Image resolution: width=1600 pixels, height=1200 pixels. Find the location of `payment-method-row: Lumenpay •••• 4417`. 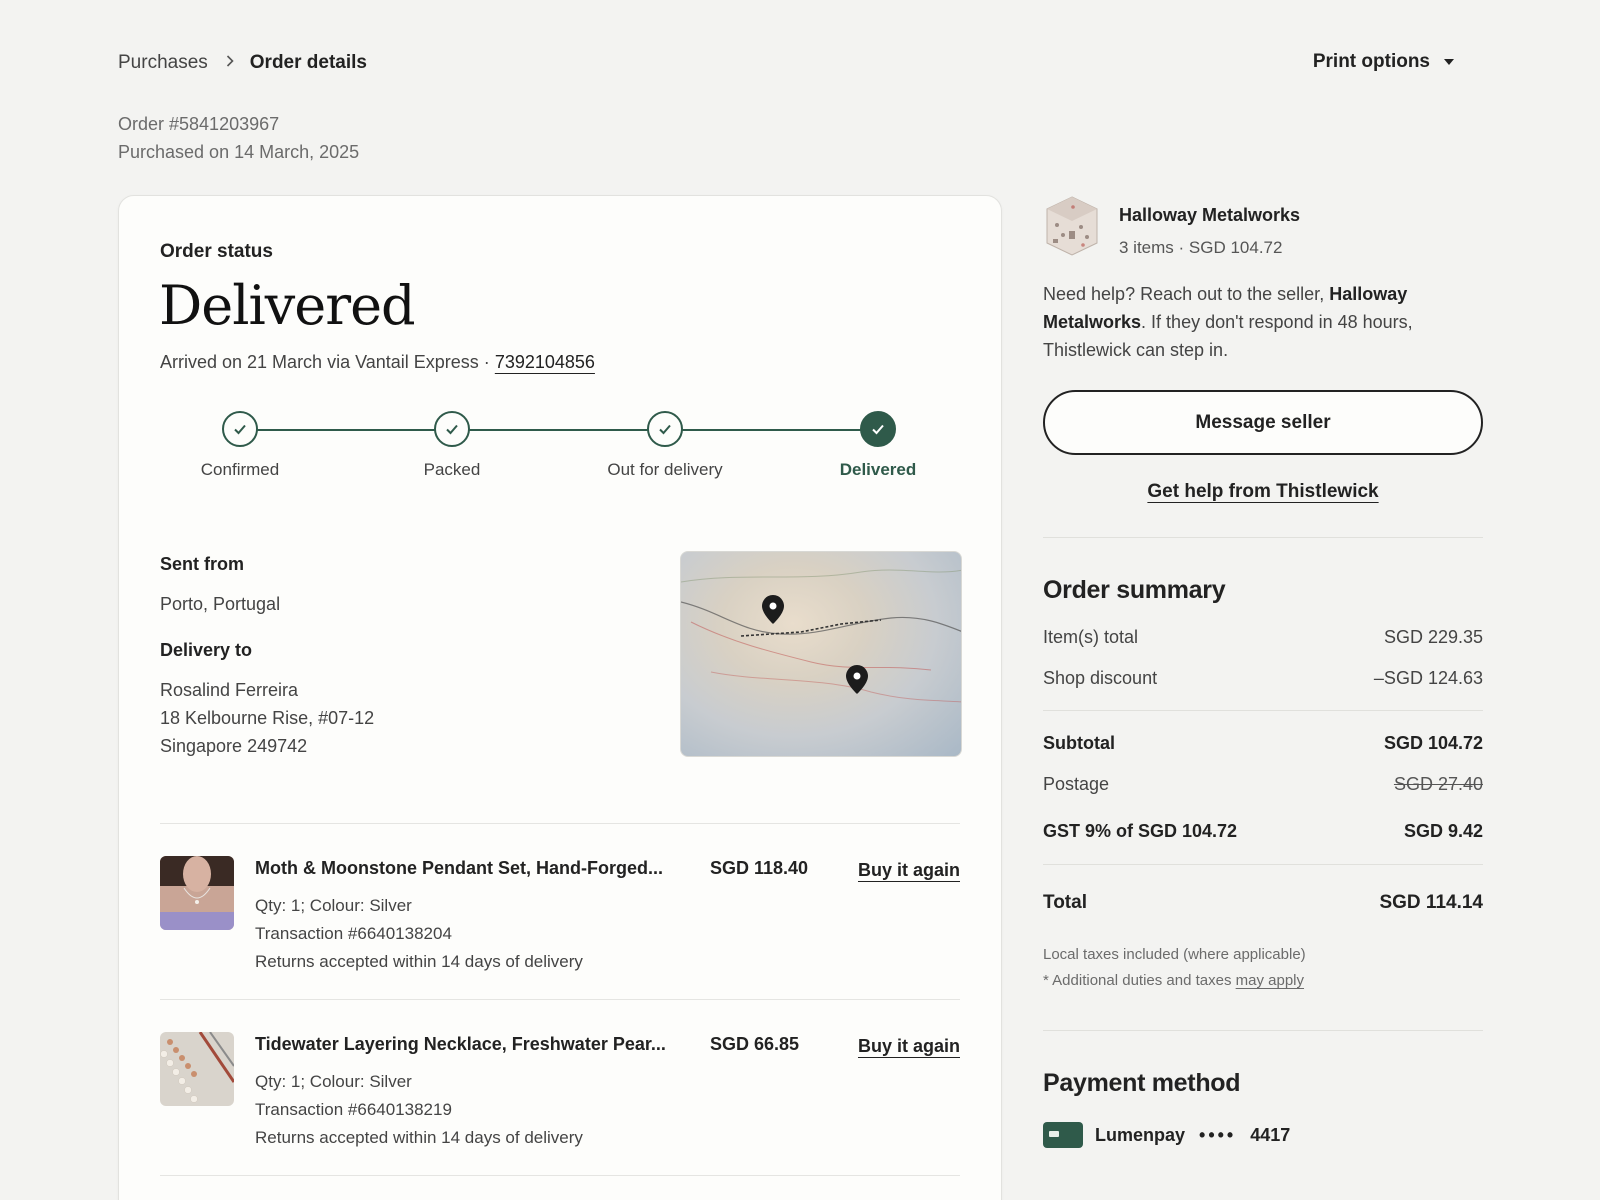

payment-method-row: Lumenpay •••• 4417 is located at coordinates (1263, 1135).